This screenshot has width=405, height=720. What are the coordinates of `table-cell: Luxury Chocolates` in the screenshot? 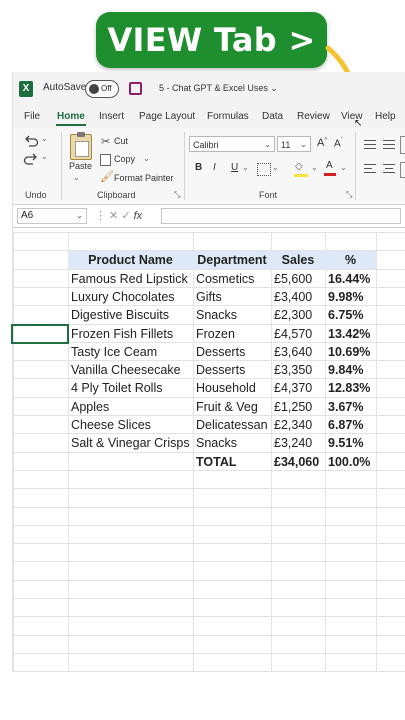 It's located at (123, 297).